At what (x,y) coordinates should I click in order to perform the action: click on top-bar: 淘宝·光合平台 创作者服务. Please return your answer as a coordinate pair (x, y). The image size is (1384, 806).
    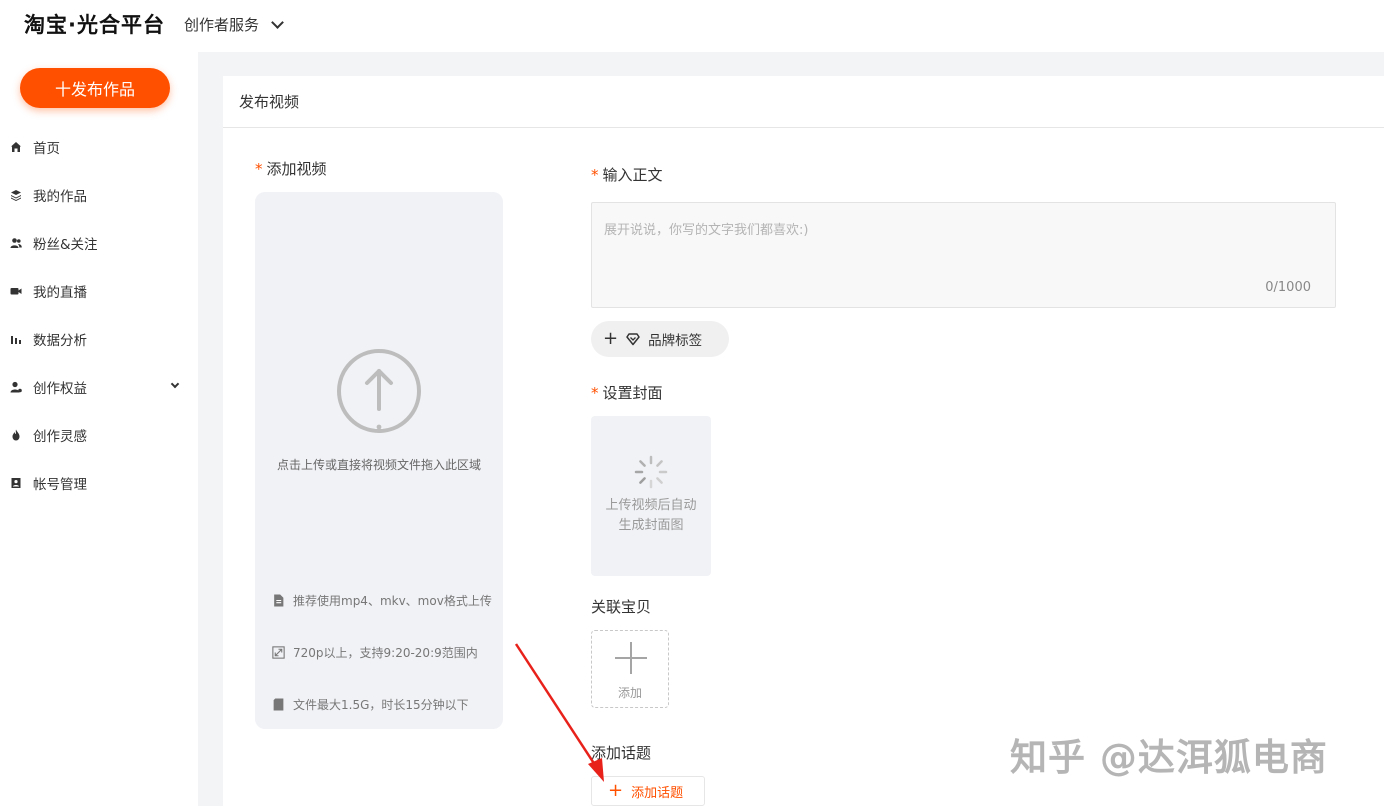
    Looking at the image, I should click on (692, 25).